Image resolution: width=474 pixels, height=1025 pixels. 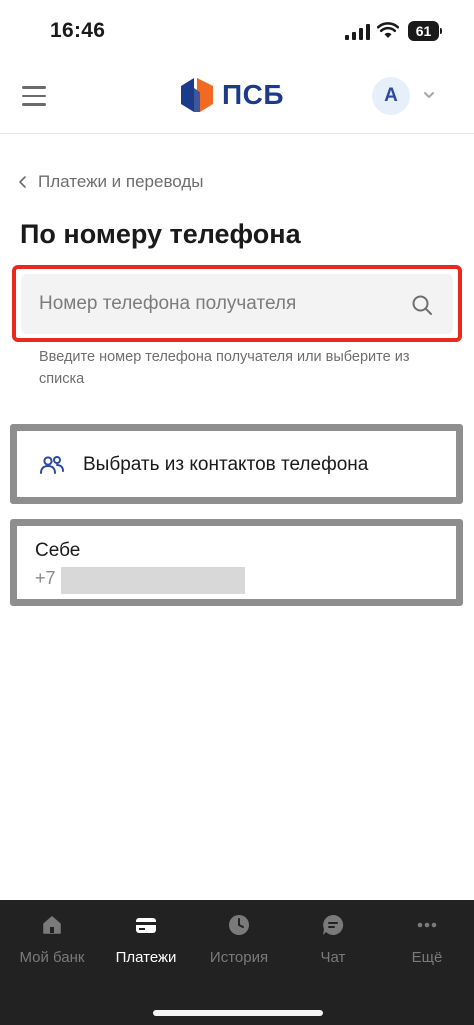 I want to click on card-icon, so click(x=146, y=925).